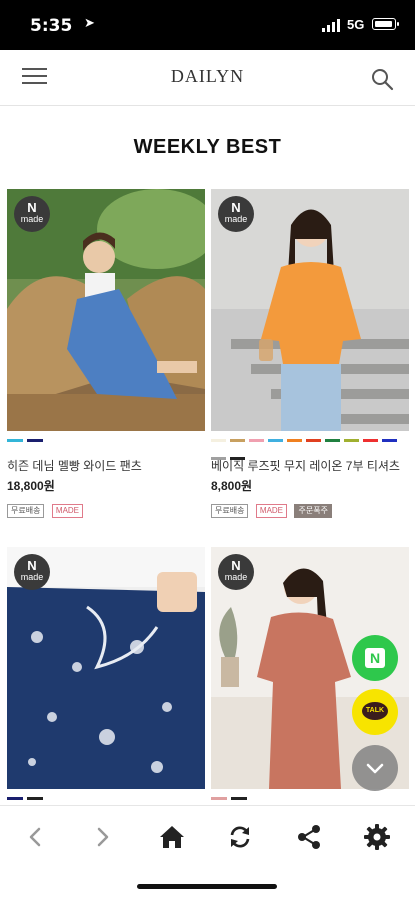 The image size is (415, 900). I want to click on bottom-toolbar, so click(207, 838).